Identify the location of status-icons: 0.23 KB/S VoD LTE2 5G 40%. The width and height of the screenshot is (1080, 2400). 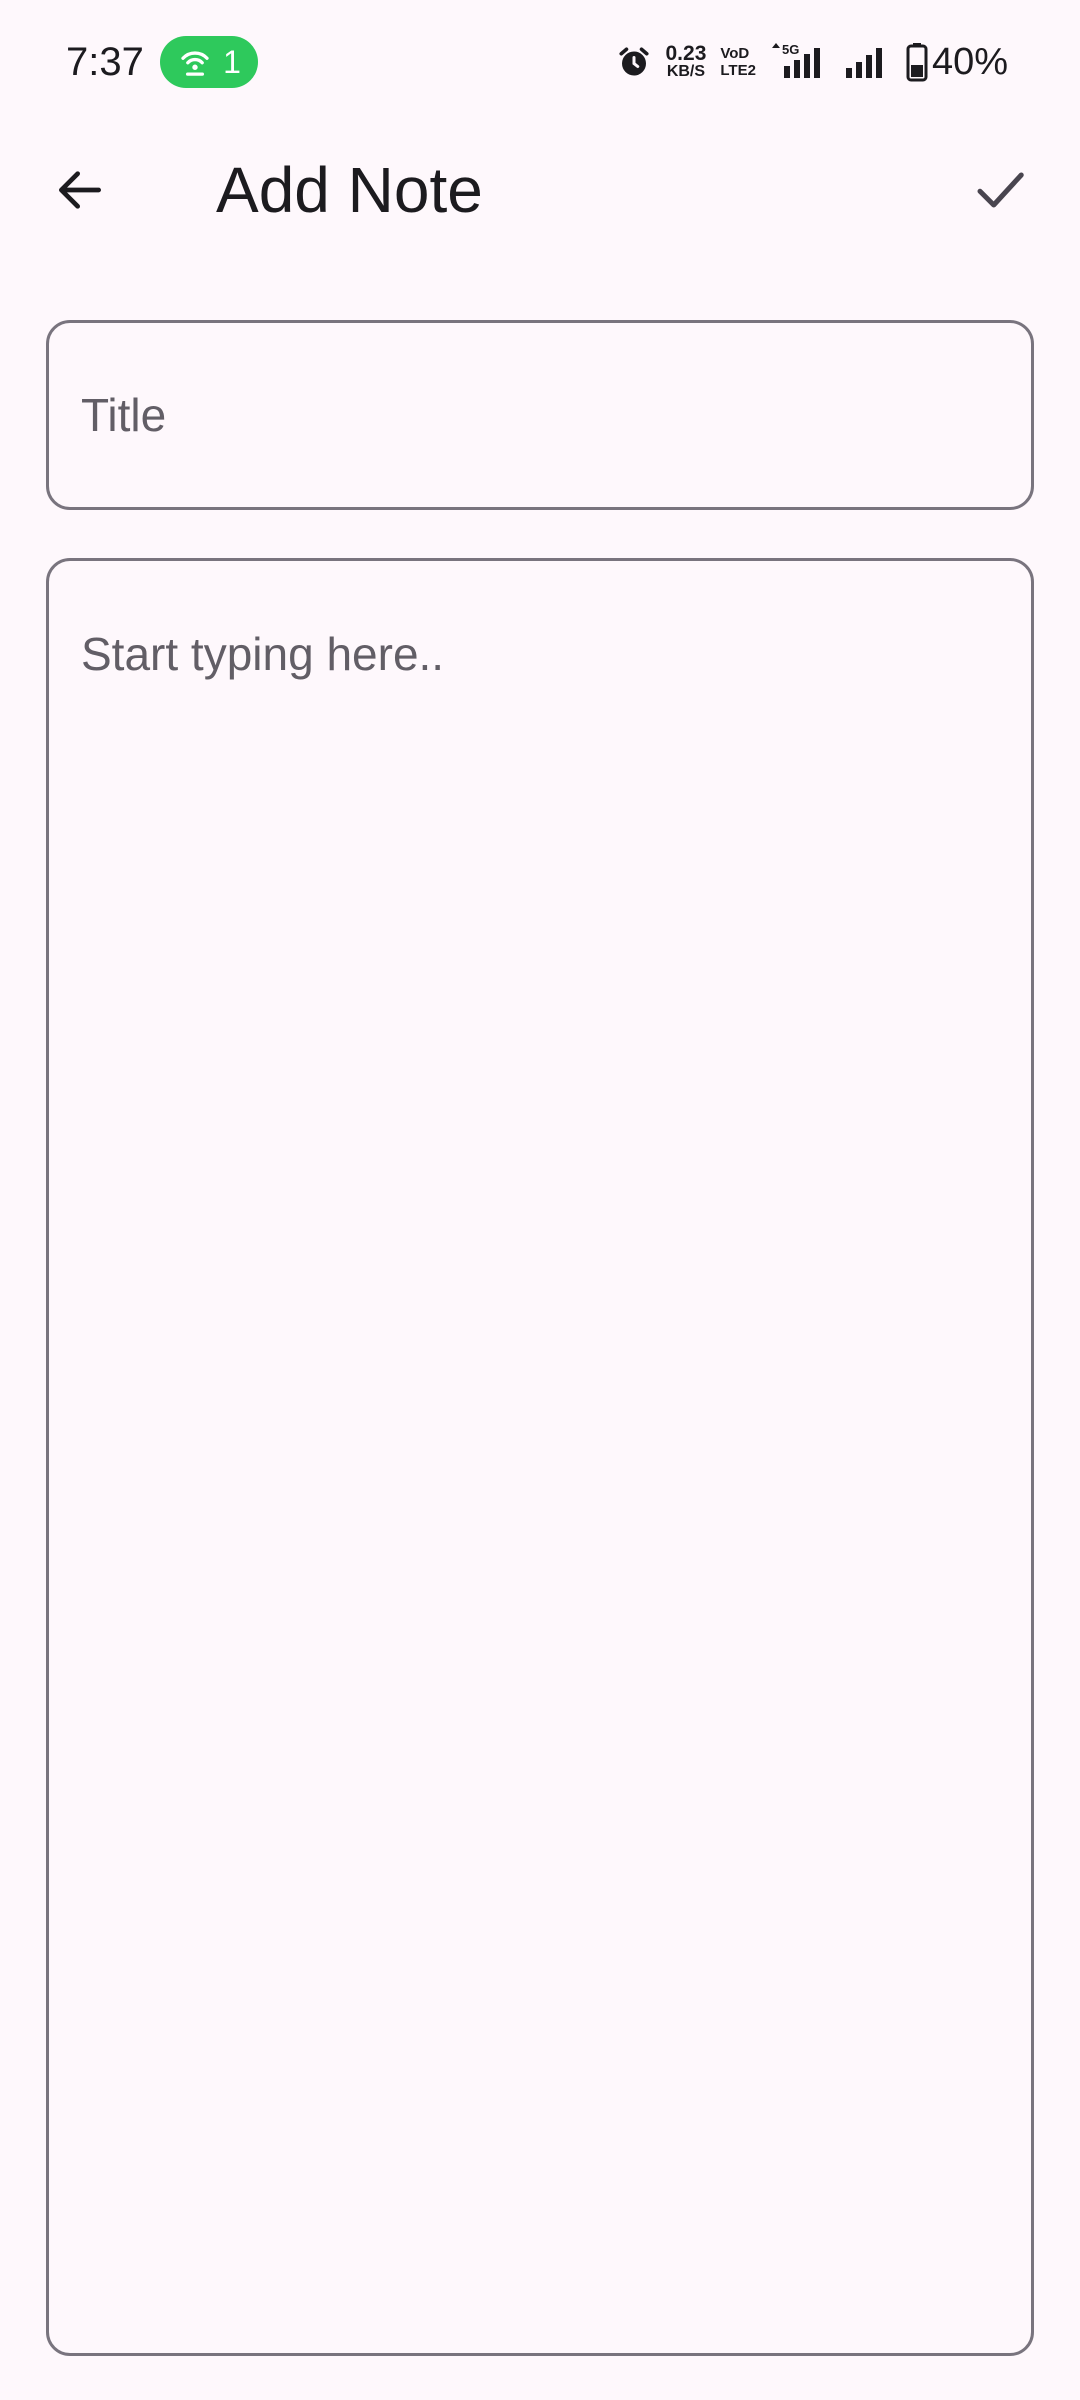
(812, 62).